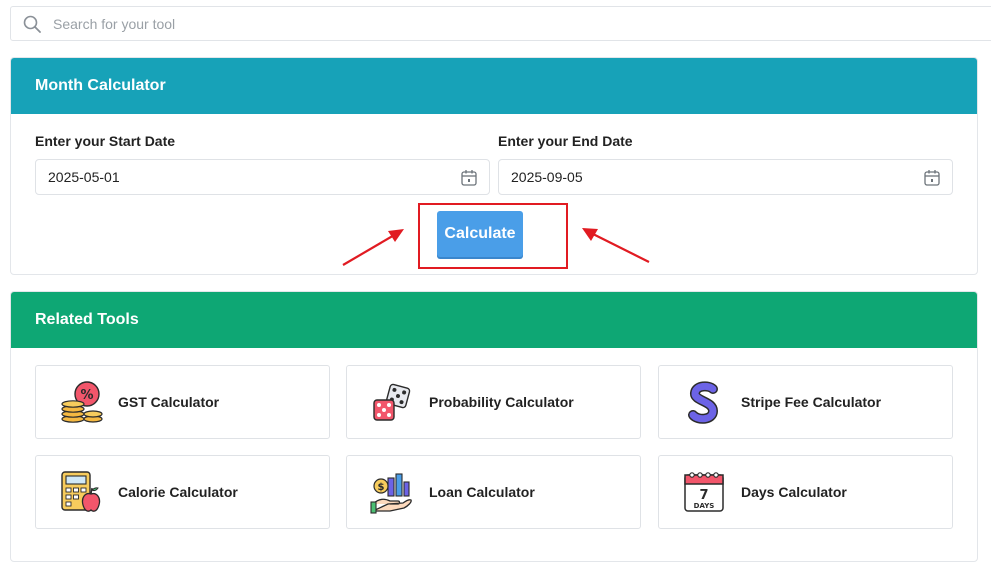 The width and height of the screenshot is (991, 574). What do you see at coordinates (87, 319) in the screenshot?
I see `card-title: Related Tools` at bounding box center [87, 319].